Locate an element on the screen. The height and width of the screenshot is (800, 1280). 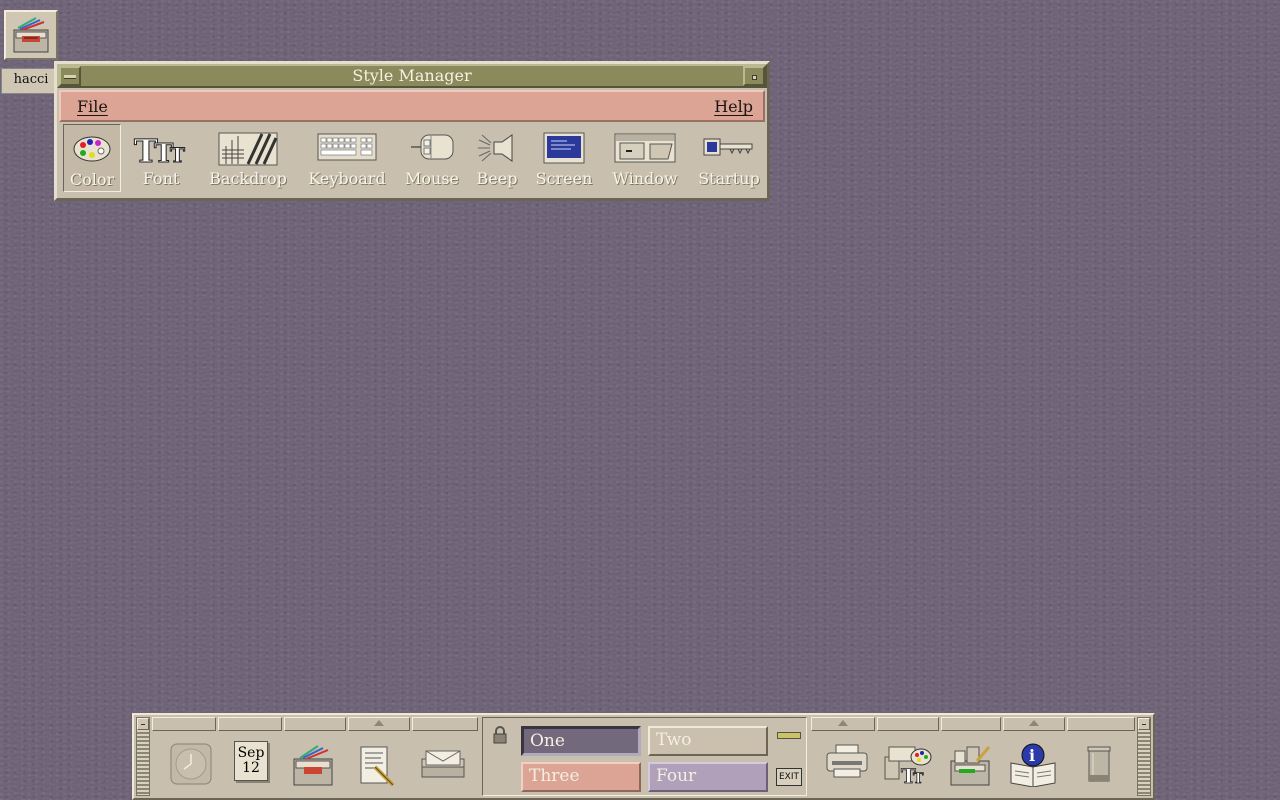
style-manager-control: T T is located at coordinates (908, 765).